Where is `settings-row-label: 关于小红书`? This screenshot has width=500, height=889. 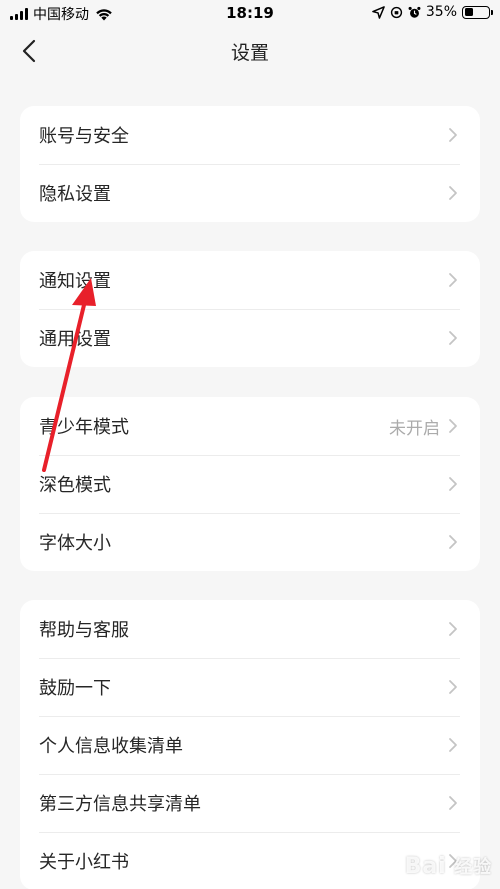 settings-row-label: 关于小红书 is located at coordinates (84, 862).